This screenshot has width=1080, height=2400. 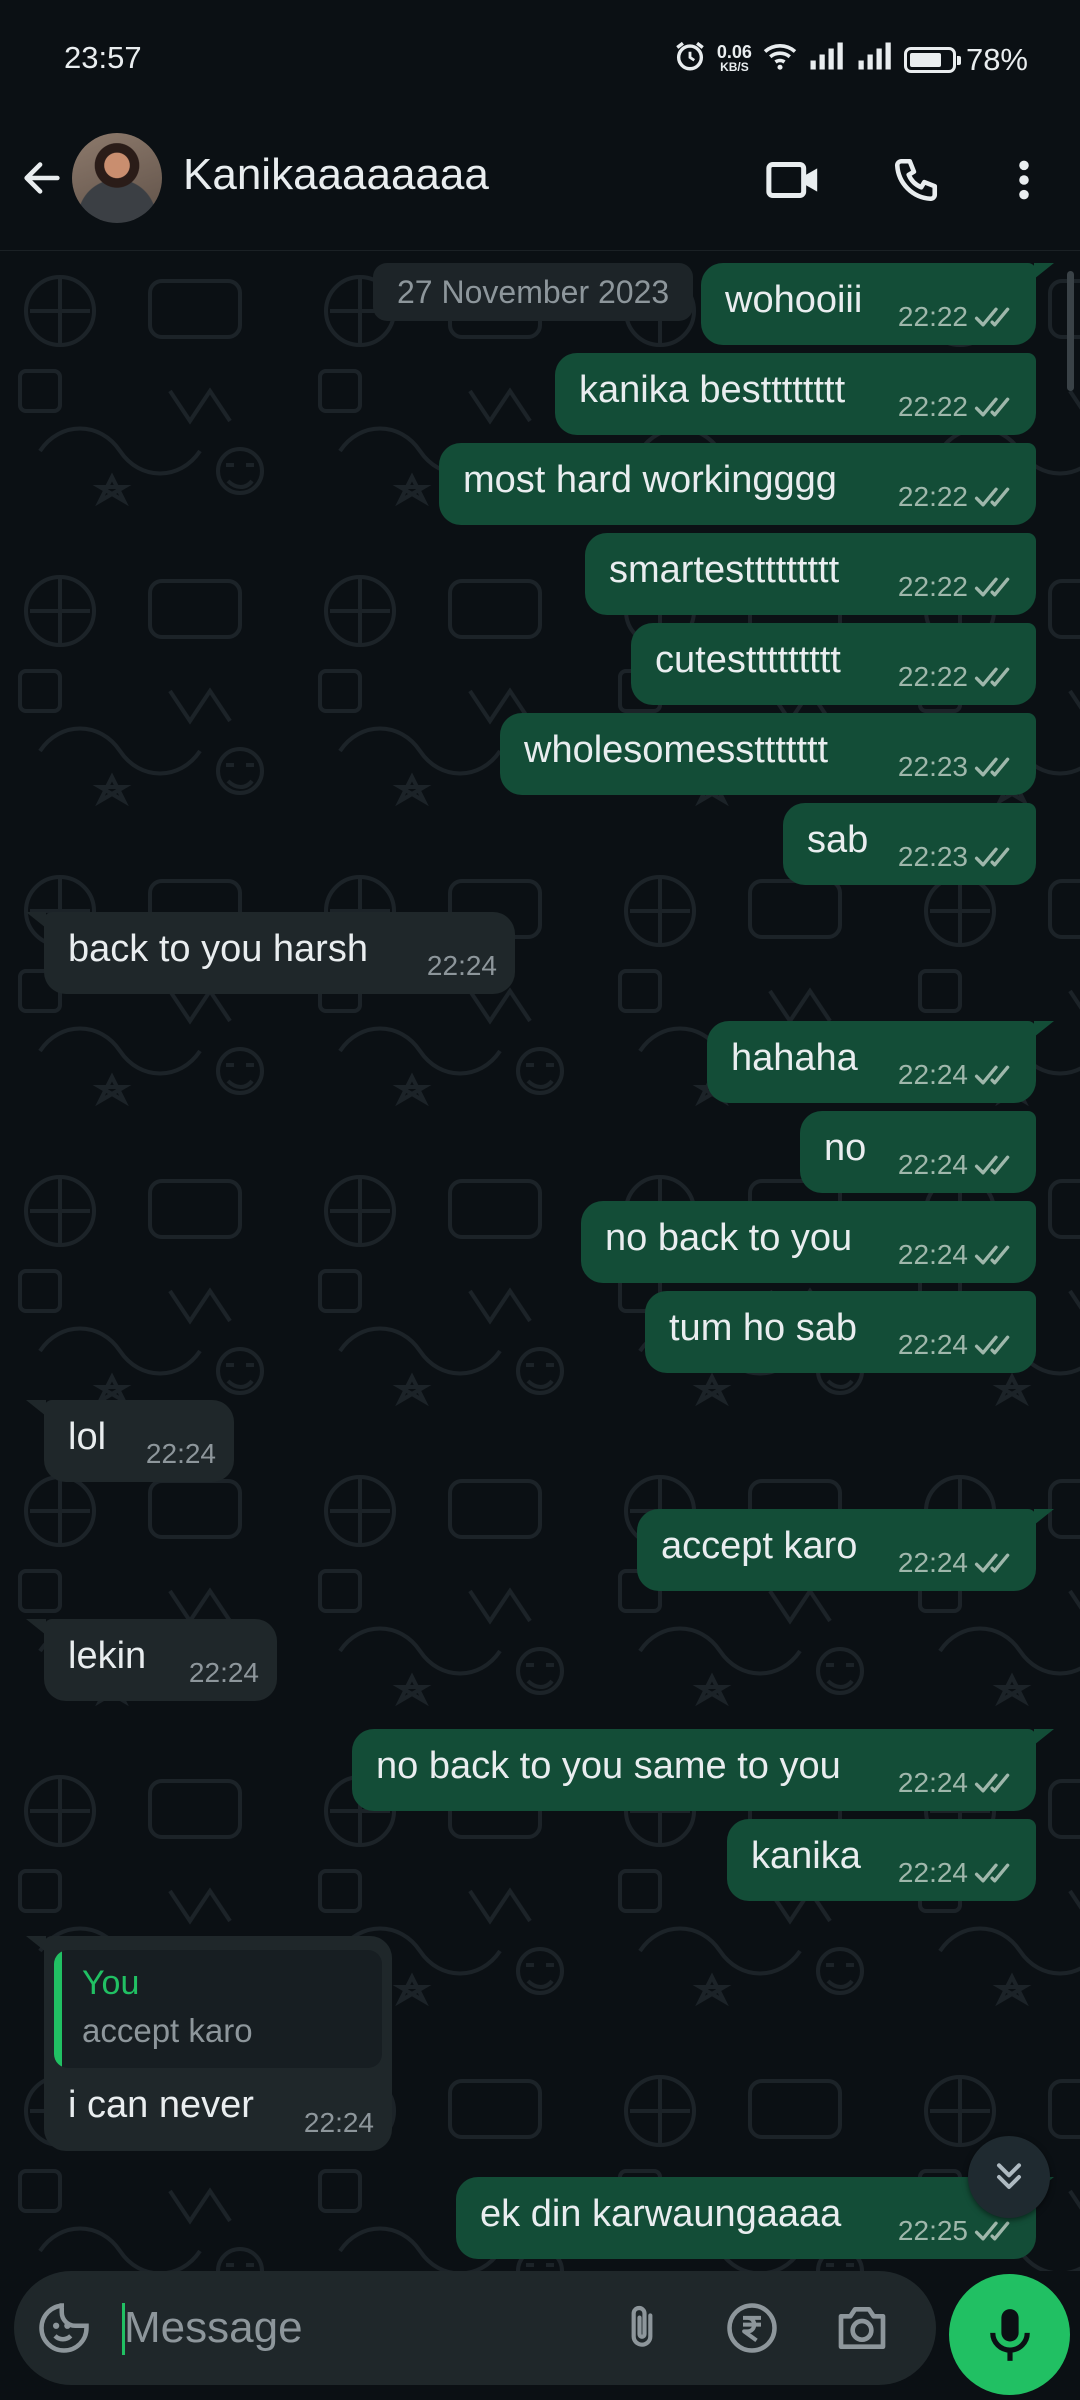 I want to click on voice-call-button, so click(x=916, y=180).